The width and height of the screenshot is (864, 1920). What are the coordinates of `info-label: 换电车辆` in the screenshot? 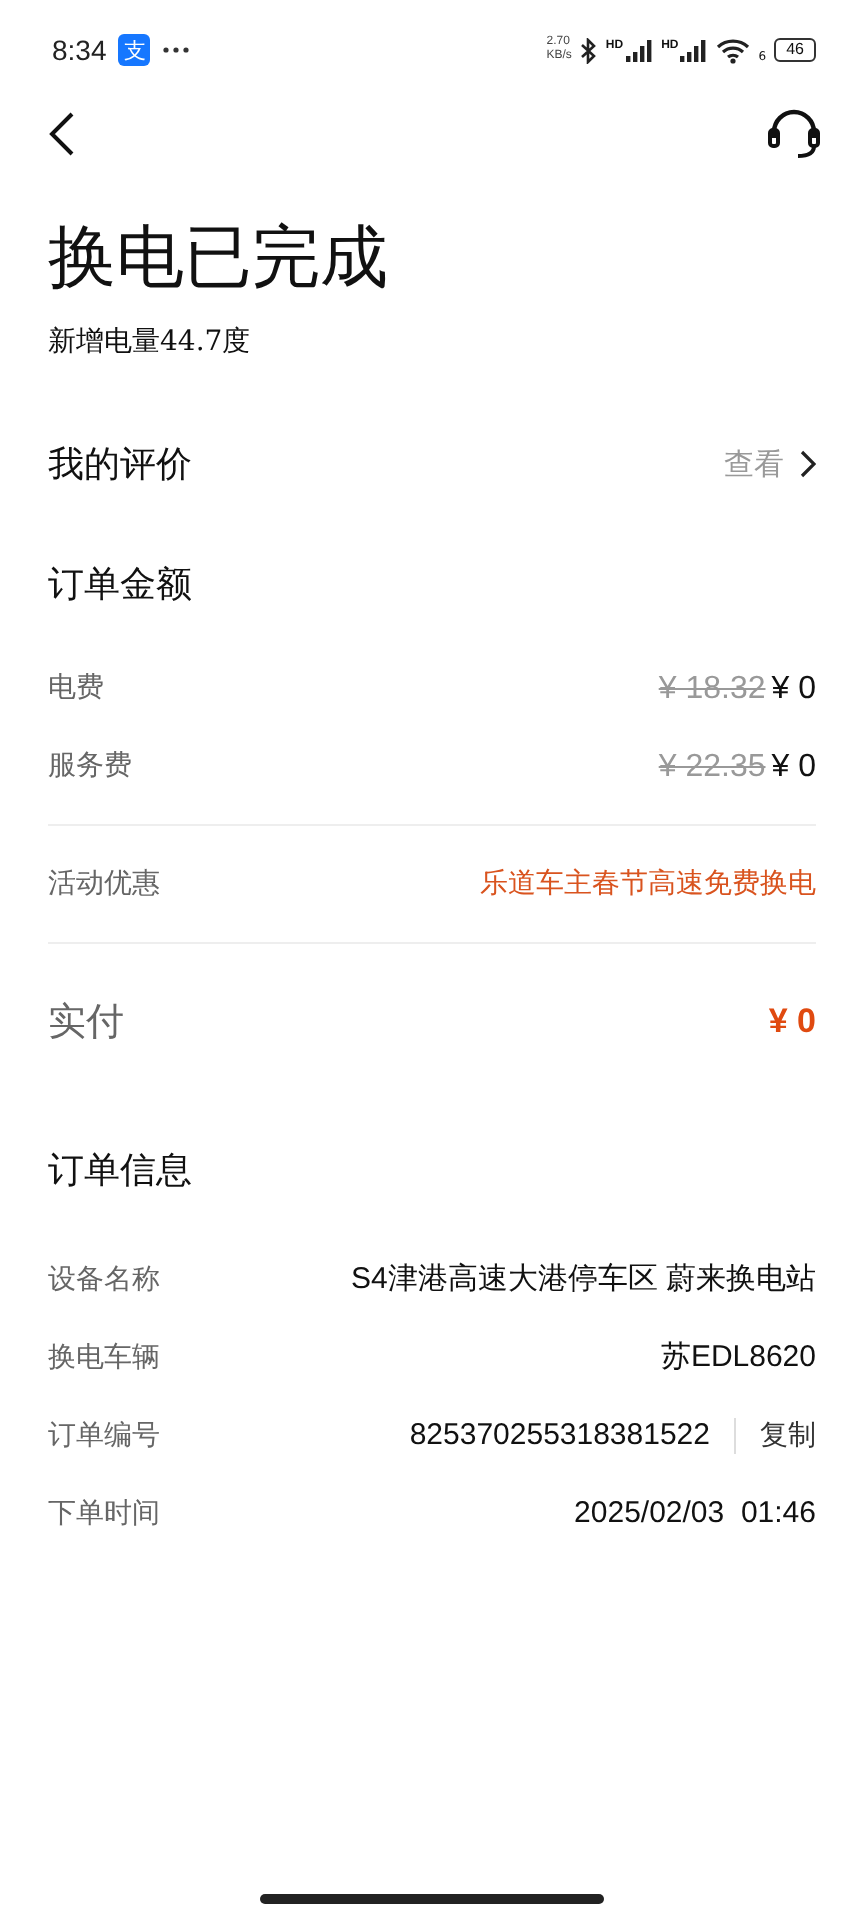 It's located at (104, 1357).